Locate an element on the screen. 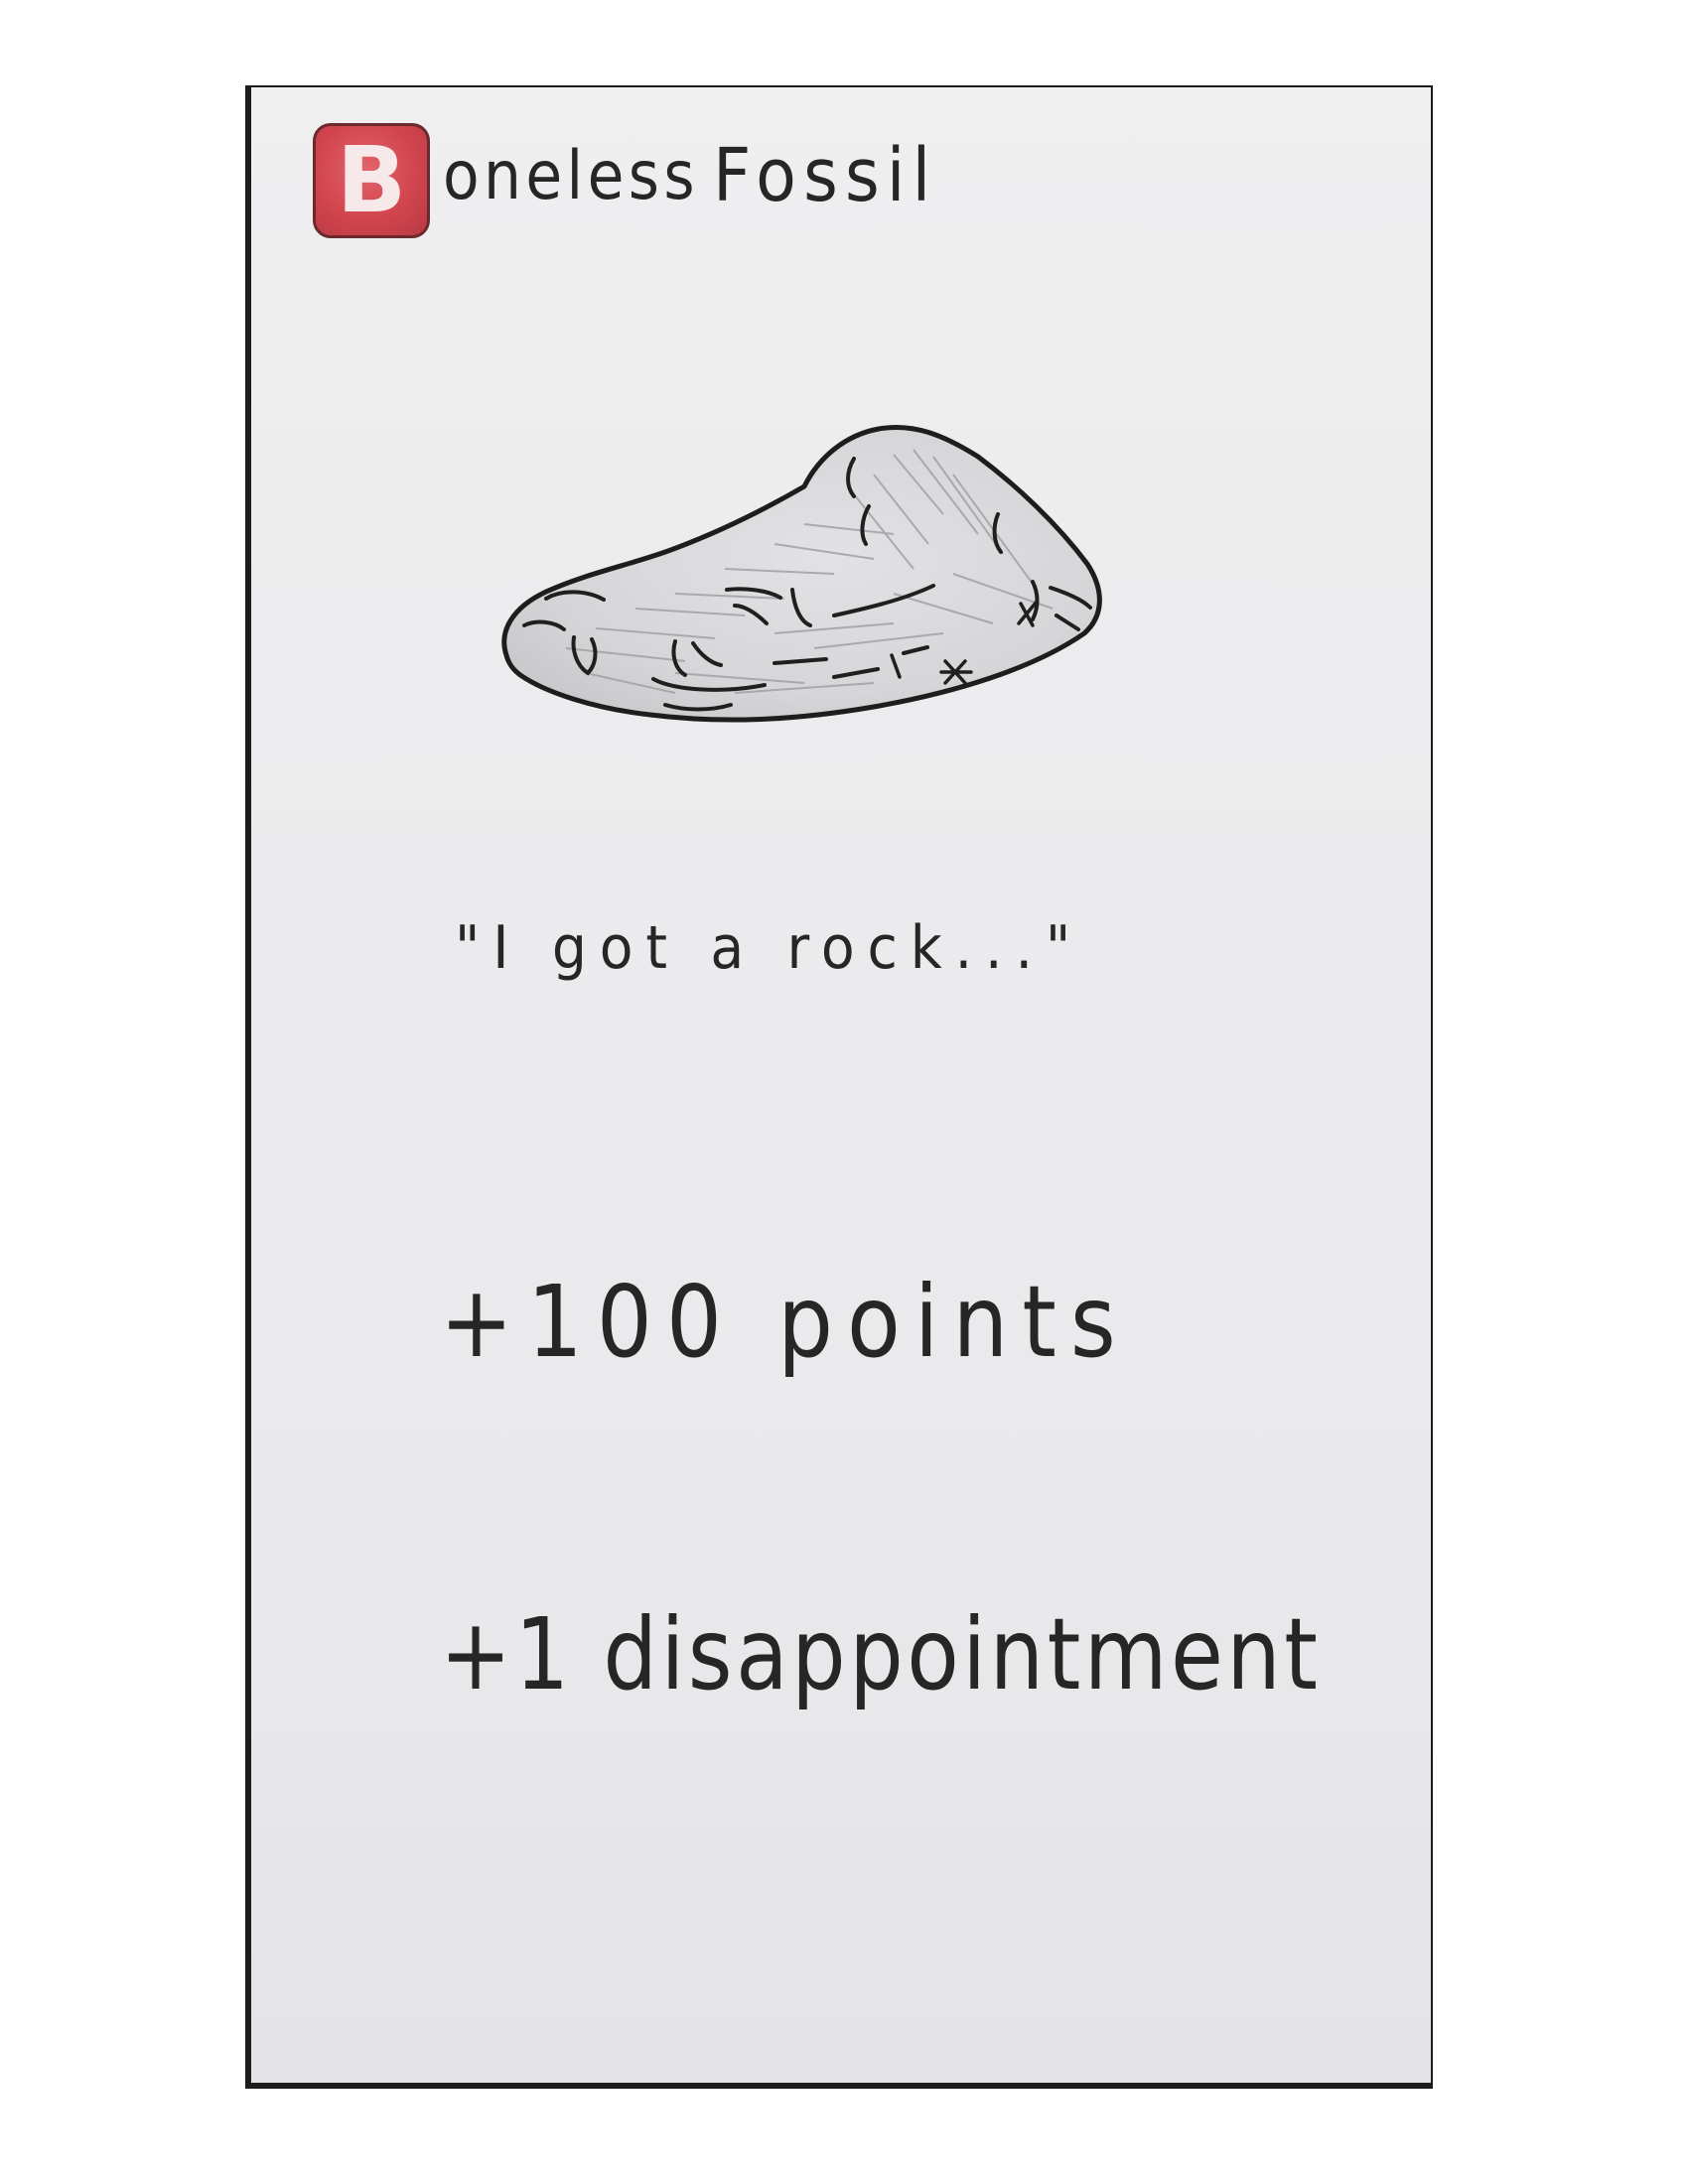  points-reward: +100 points is located at coordinates (785, 1322).